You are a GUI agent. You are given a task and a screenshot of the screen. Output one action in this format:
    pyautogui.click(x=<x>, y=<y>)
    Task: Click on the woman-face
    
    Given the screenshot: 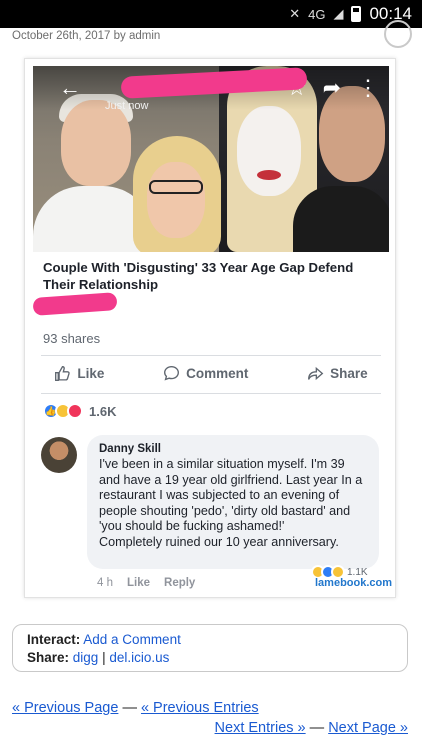 What is the action you would take?
    pyautogui.click(x=176, y=200)
    